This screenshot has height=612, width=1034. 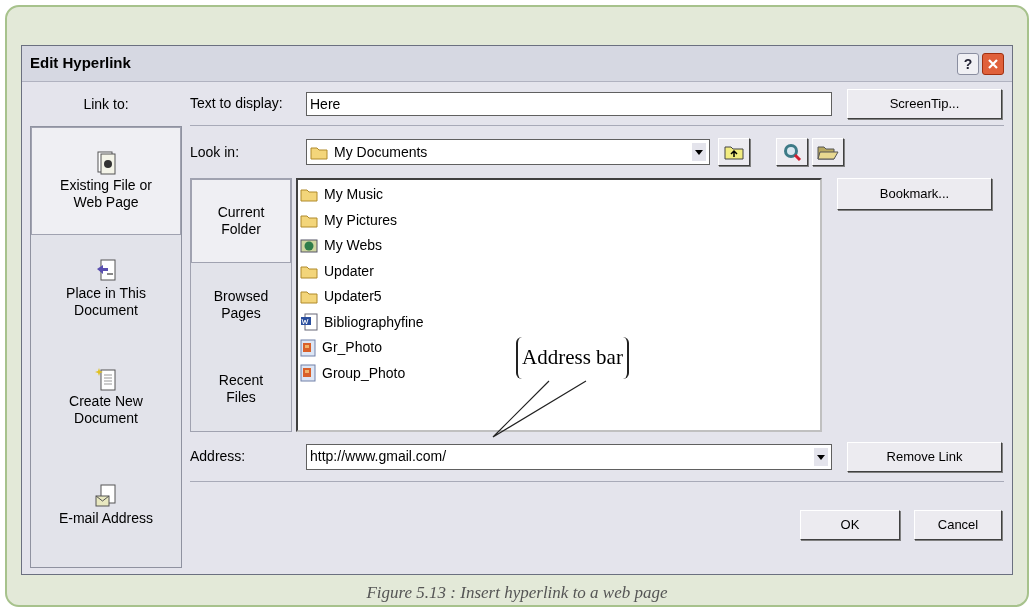 I want to click on file-list-item: My Pictures, so click(x=349, y=220).